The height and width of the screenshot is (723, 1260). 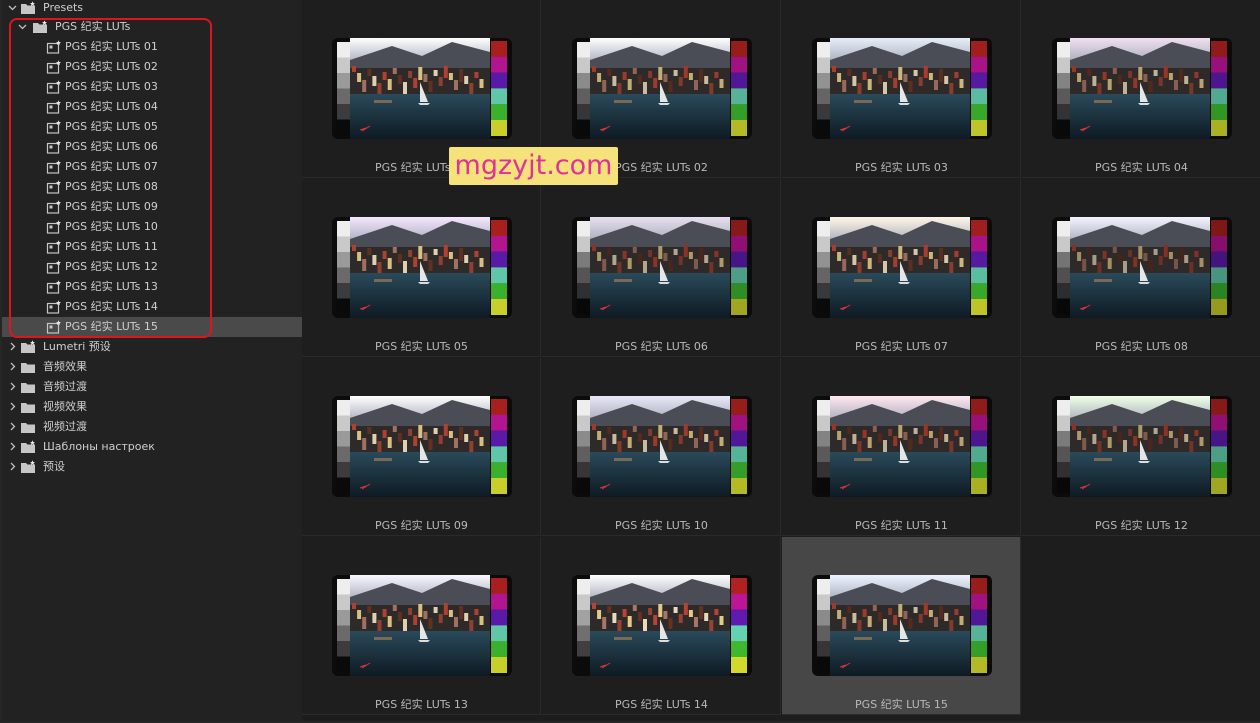 I want to click on tree-item-other-4: 视频过渡, so click(x=152, y=427).